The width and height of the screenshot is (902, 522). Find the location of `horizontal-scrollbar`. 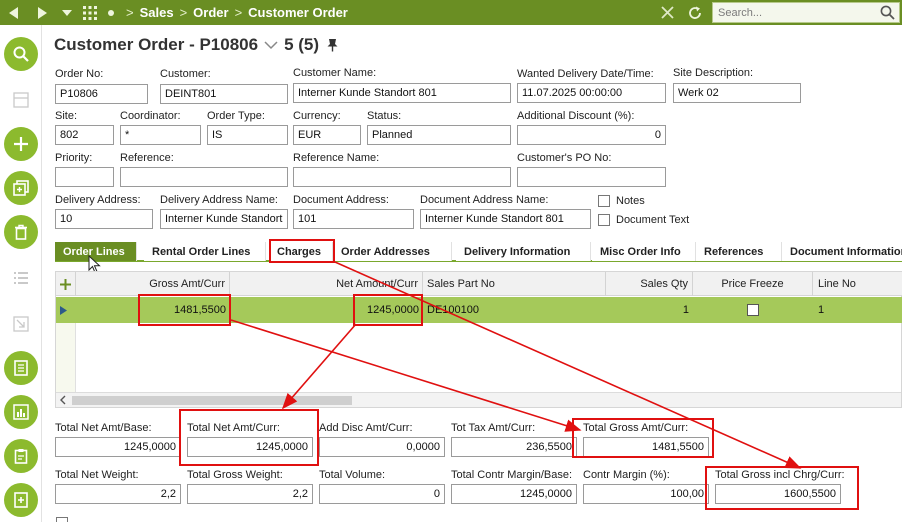

horizontal-scrollbar is located at coordinates (478, 399).